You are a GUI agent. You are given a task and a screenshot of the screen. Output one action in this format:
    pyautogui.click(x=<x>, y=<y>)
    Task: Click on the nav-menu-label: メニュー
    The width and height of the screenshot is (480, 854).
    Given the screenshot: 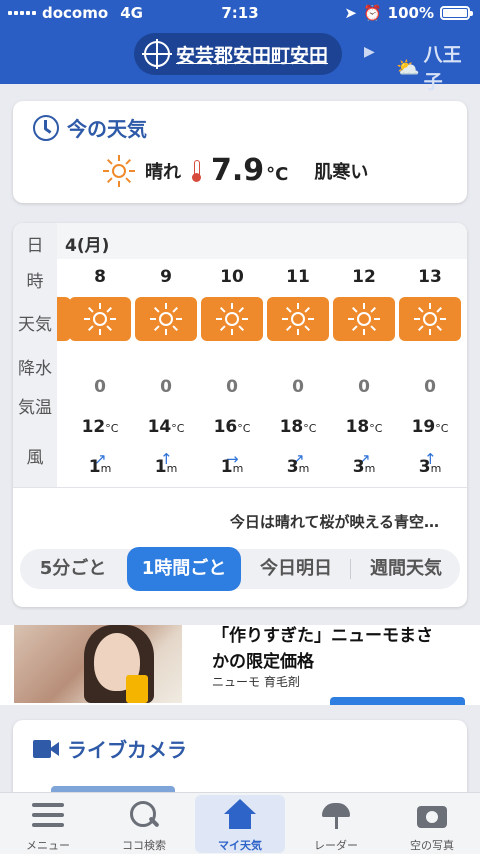 What is the action you would take?
    pyautogui.click(x=48, y=845)
    